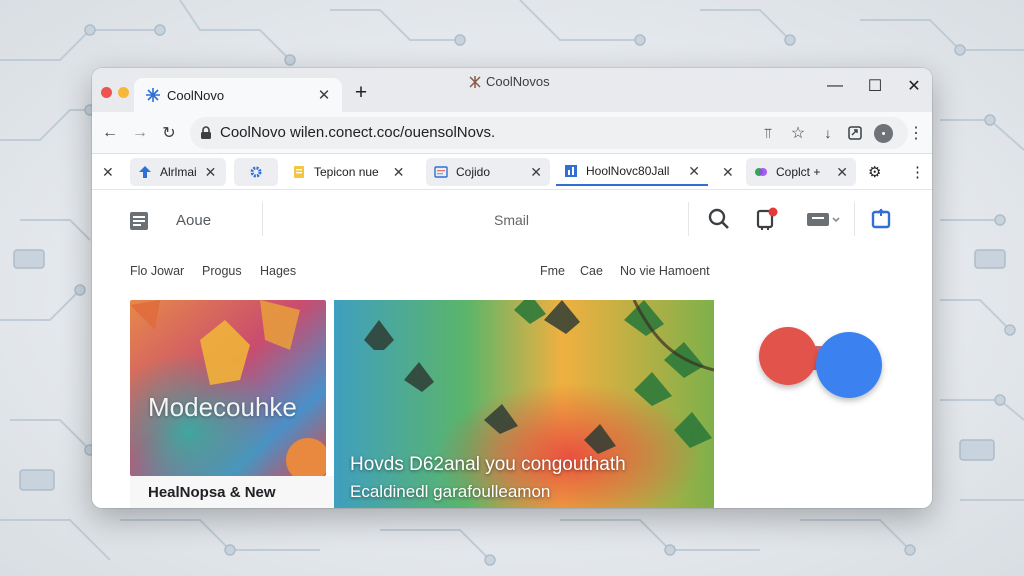  I want to click on hero-subline: Ecaldinedl garafoulleamon, so click(450, 491).